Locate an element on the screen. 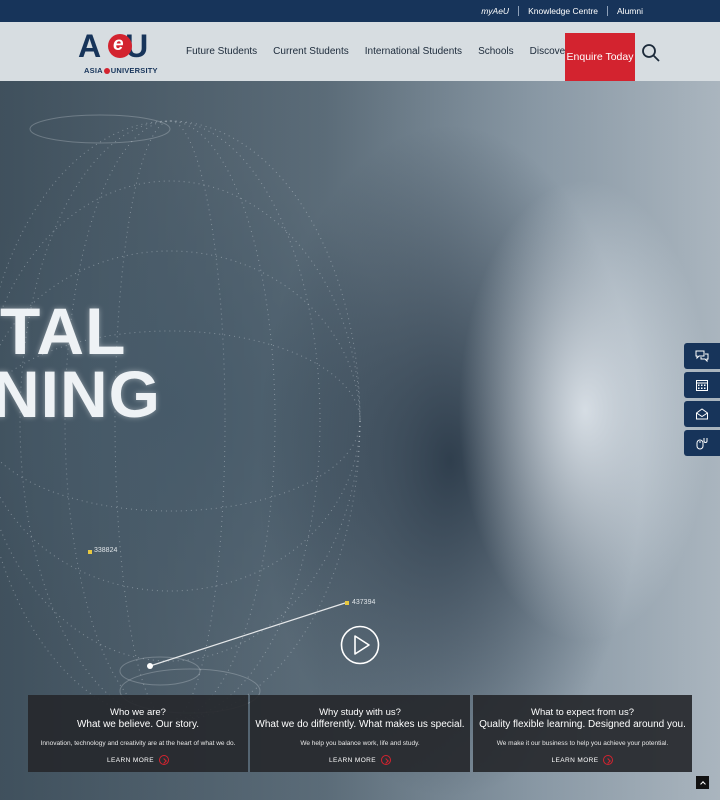  nav-current-students: Current Students is located at coordinates (311, 51).